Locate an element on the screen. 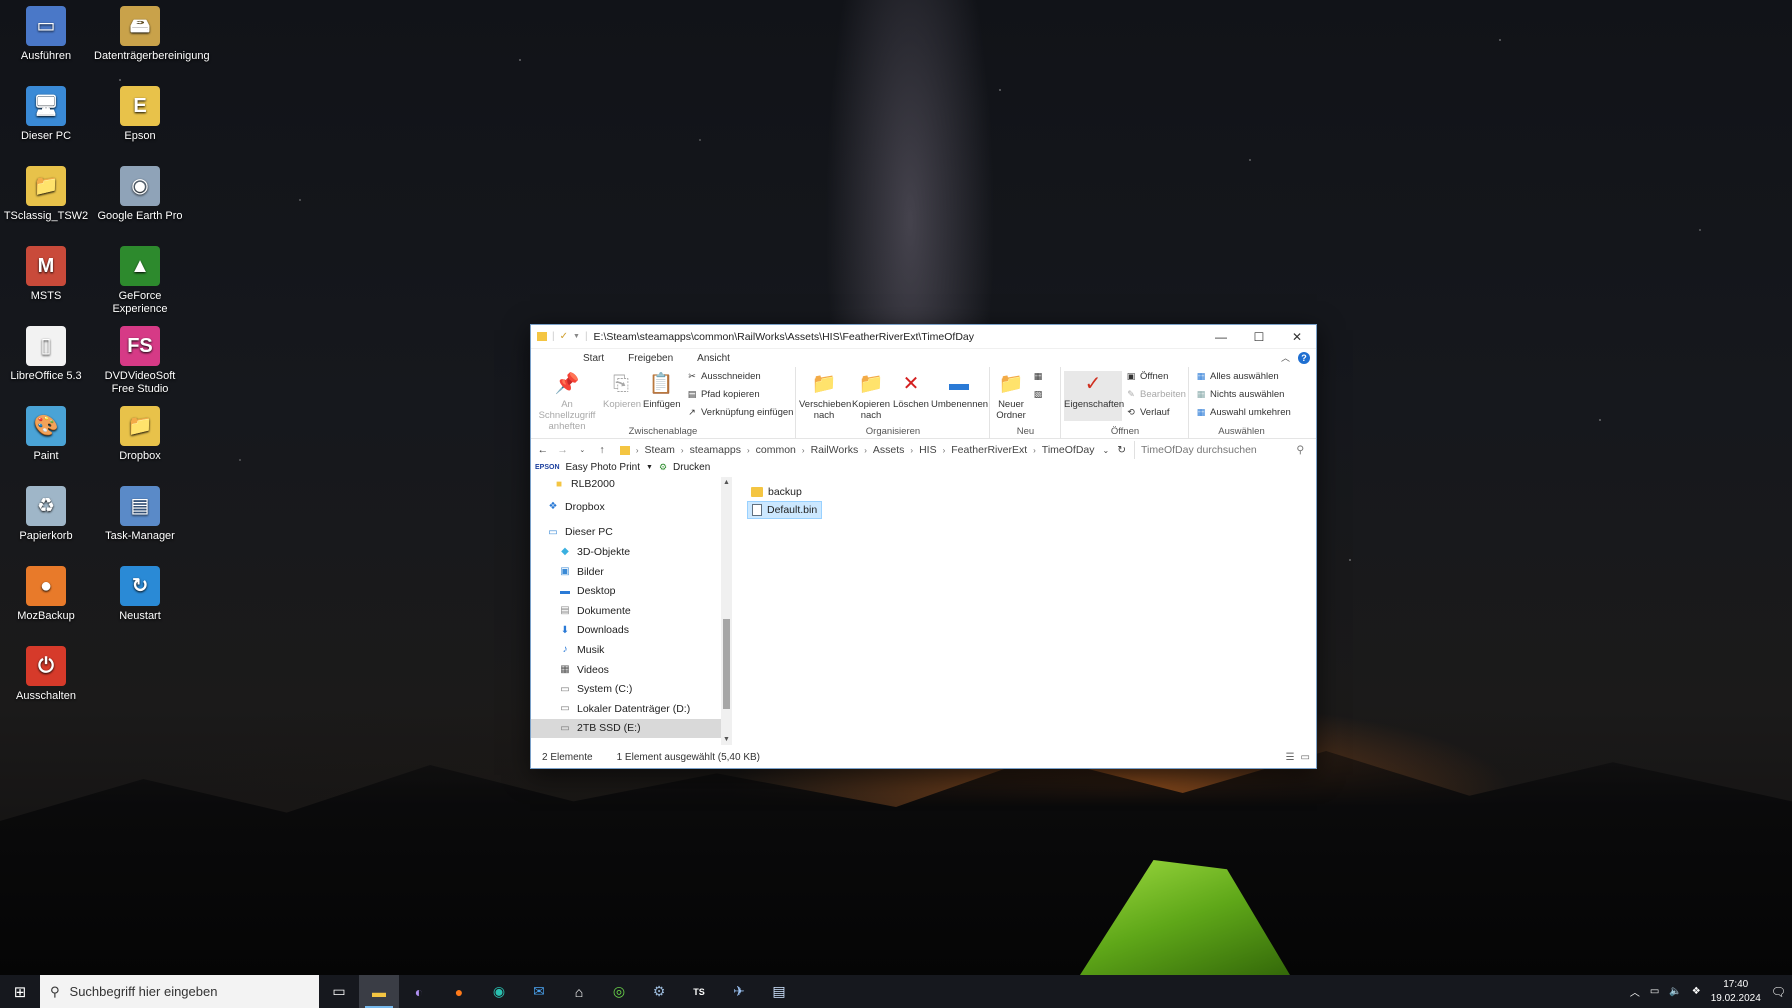 Image resolution: width=1792 pixels, height=1008 pixels. taskbar-app-mask: ◐ is located at coordinates (419, 991).